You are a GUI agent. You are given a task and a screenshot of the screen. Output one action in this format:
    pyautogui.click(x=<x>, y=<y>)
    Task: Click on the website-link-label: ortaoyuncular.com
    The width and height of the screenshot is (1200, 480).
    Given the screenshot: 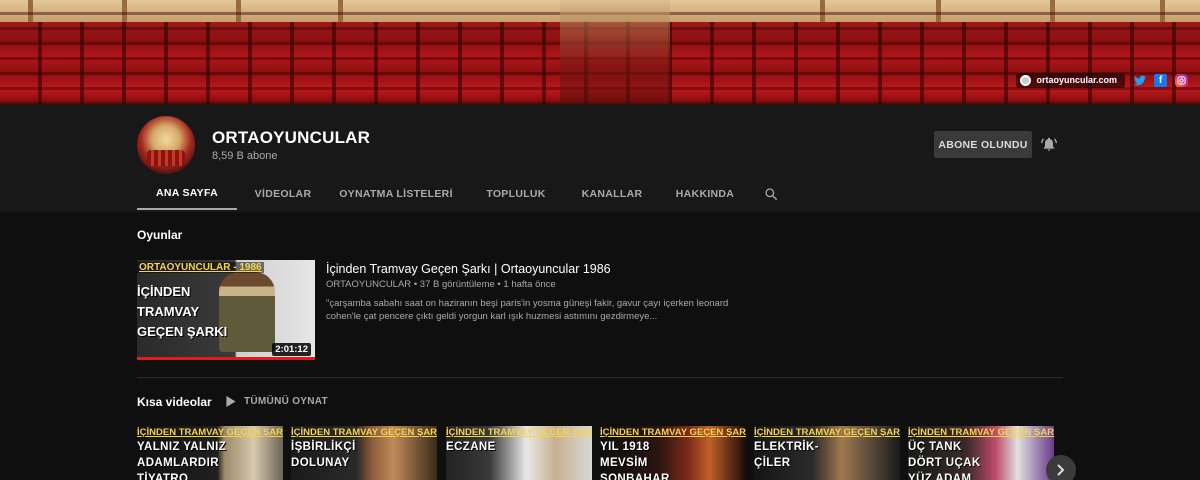 What is the action you would take?
    pyautogui.click(x=1076, y=80)
    